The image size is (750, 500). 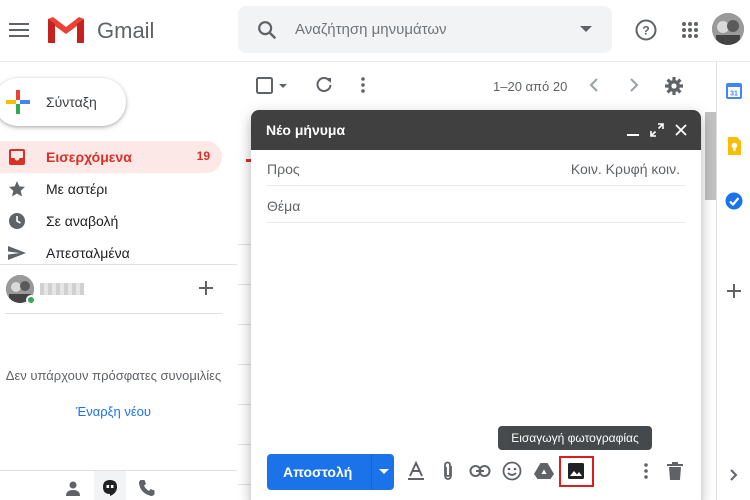 What do you see at coordinates (126, 30) in the screenshot?
I see `app-name: Gmail` at bounding box center [126, 30].